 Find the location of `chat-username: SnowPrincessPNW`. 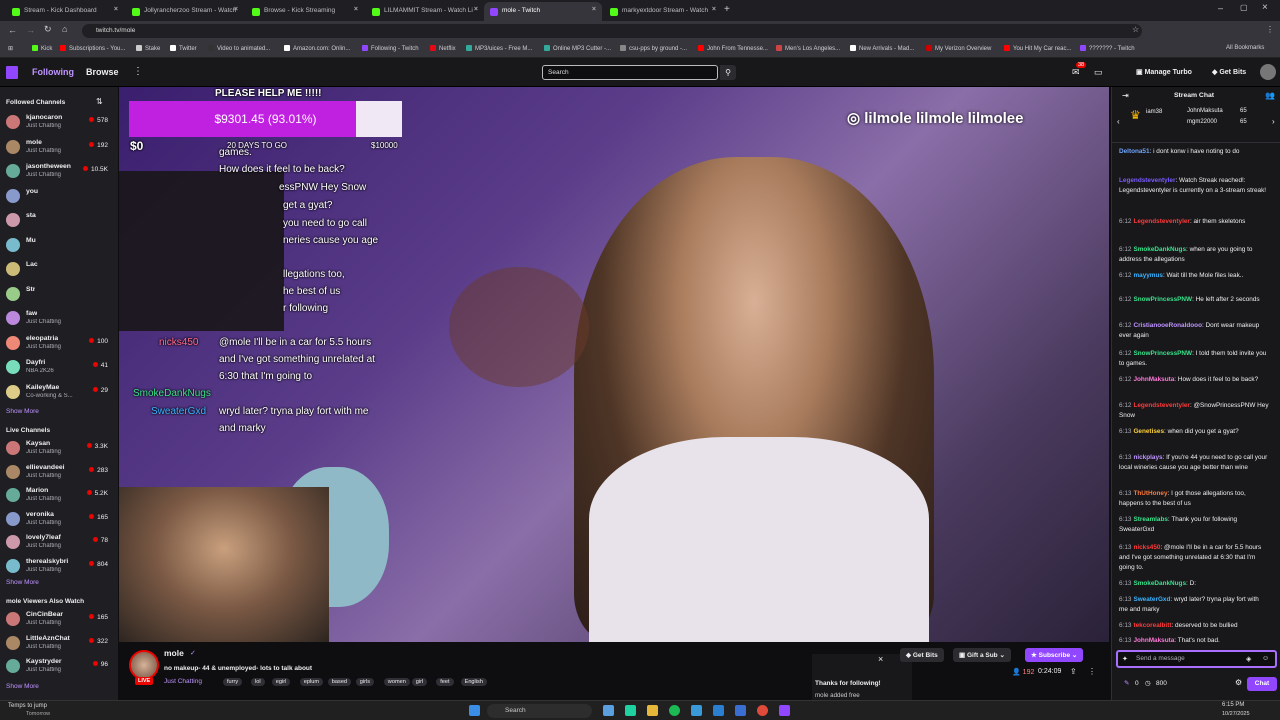

chat-username: SnowPrincessPNW is located at coordinates (1162, 353).